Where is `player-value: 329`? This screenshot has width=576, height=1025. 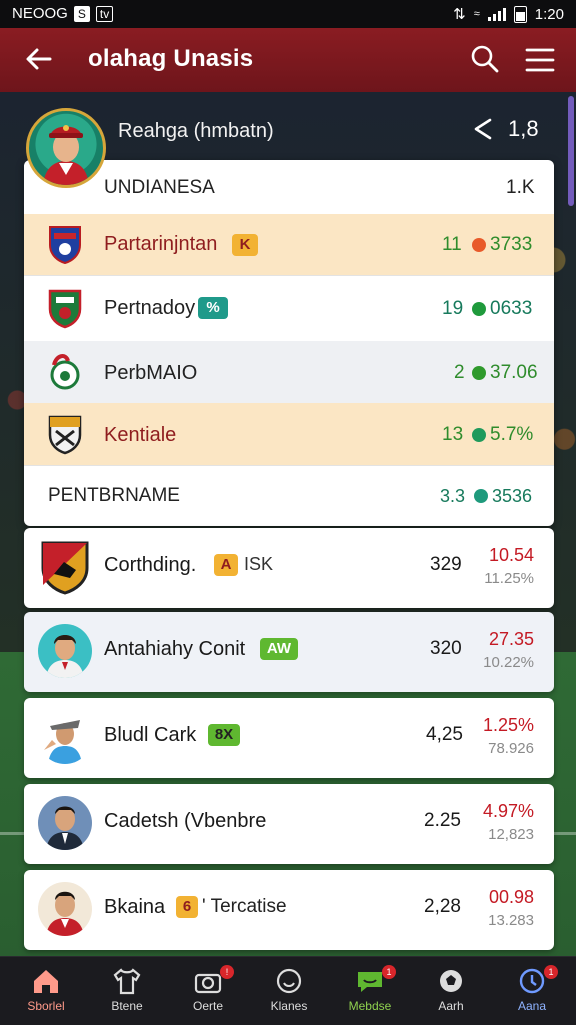
player-value: 329 is located at coordinates (446, 564).